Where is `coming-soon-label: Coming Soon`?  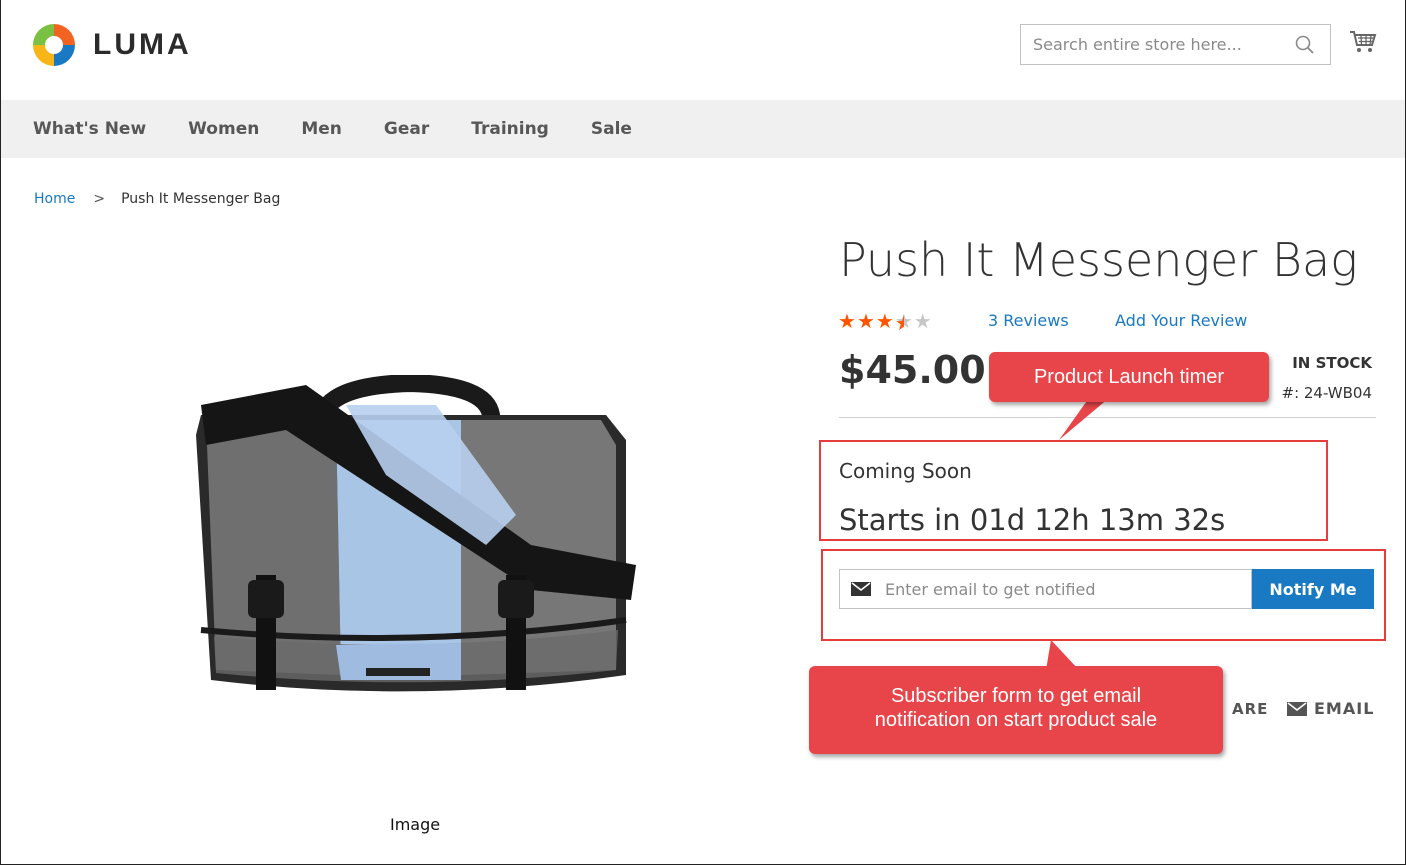 coming-soon-label: Coming Soon is located at coordinates (905, 471).